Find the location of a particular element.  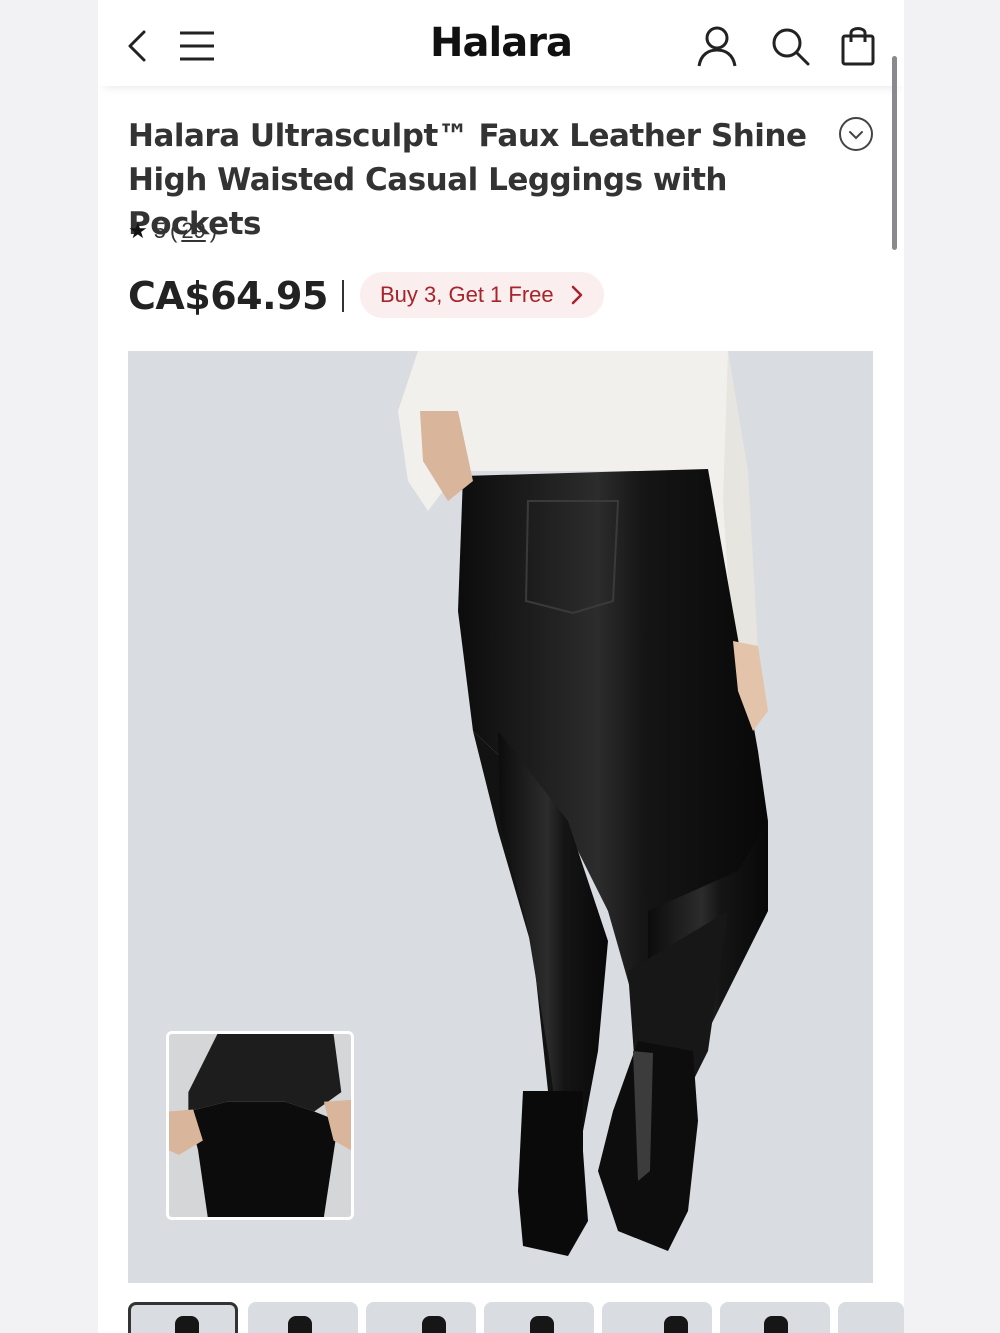

stretch-detail-photo is located at coordinates (260, 1125).